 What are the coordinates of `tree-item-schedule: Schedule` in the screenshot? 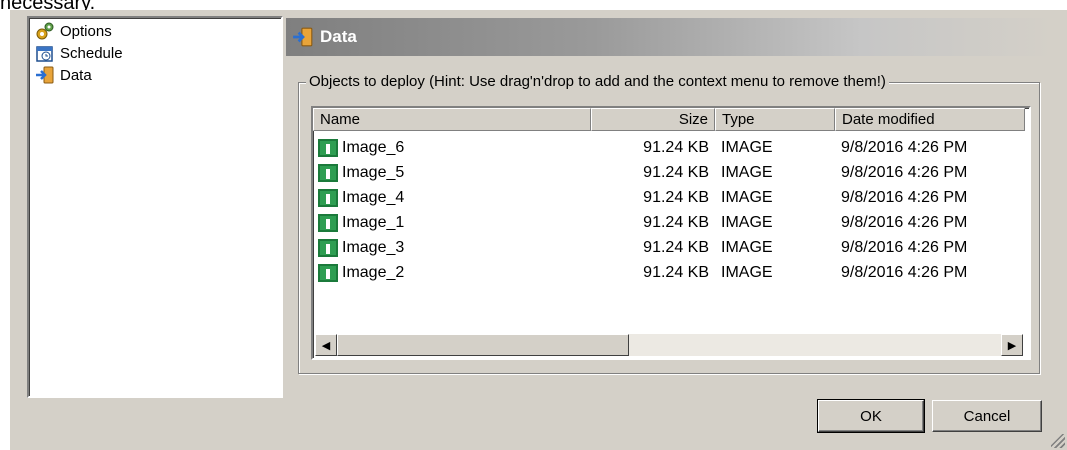 It's located at (79, 53).